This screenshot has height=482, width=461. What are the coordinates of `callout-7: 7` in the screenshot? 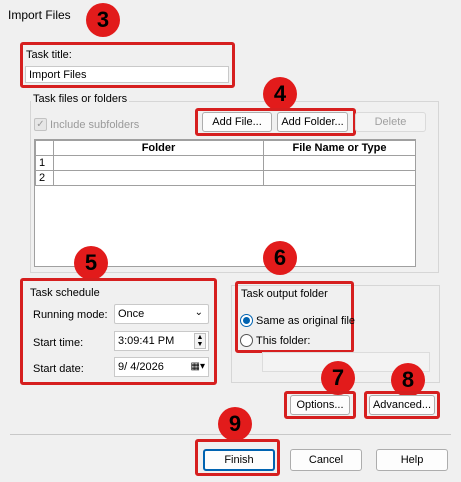 It's located at (338, 378).